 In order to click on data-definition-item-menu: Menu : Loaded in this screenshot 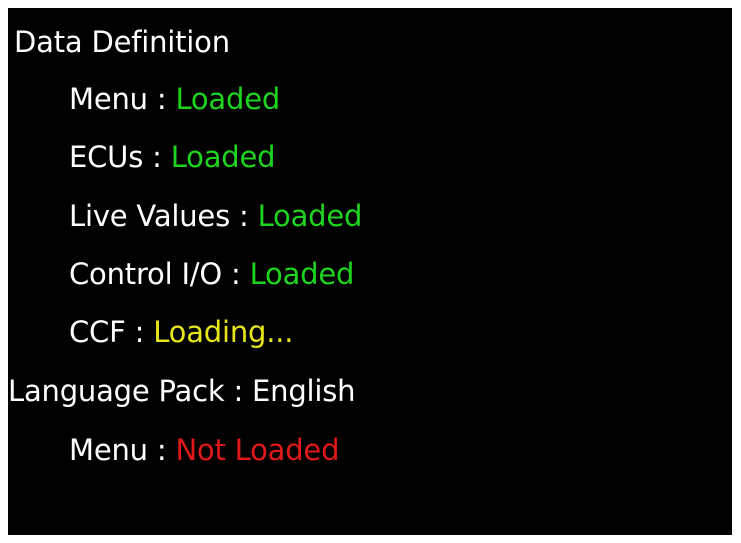, I will do `click(174, 99)`.